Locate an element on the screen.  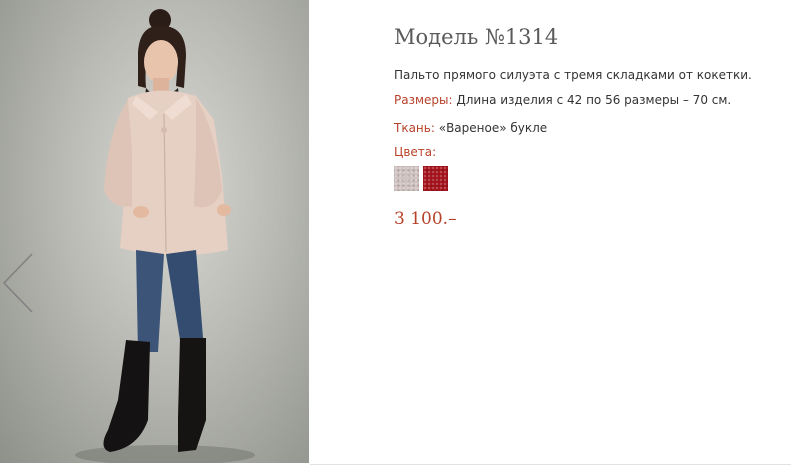
divider is located at coordinates (550, 464).